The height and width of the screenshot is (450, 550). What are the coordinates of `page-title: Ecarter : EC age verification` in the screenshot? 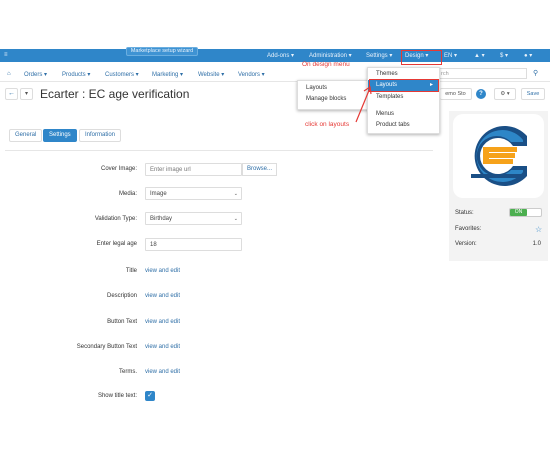 It's located at (115, 94).